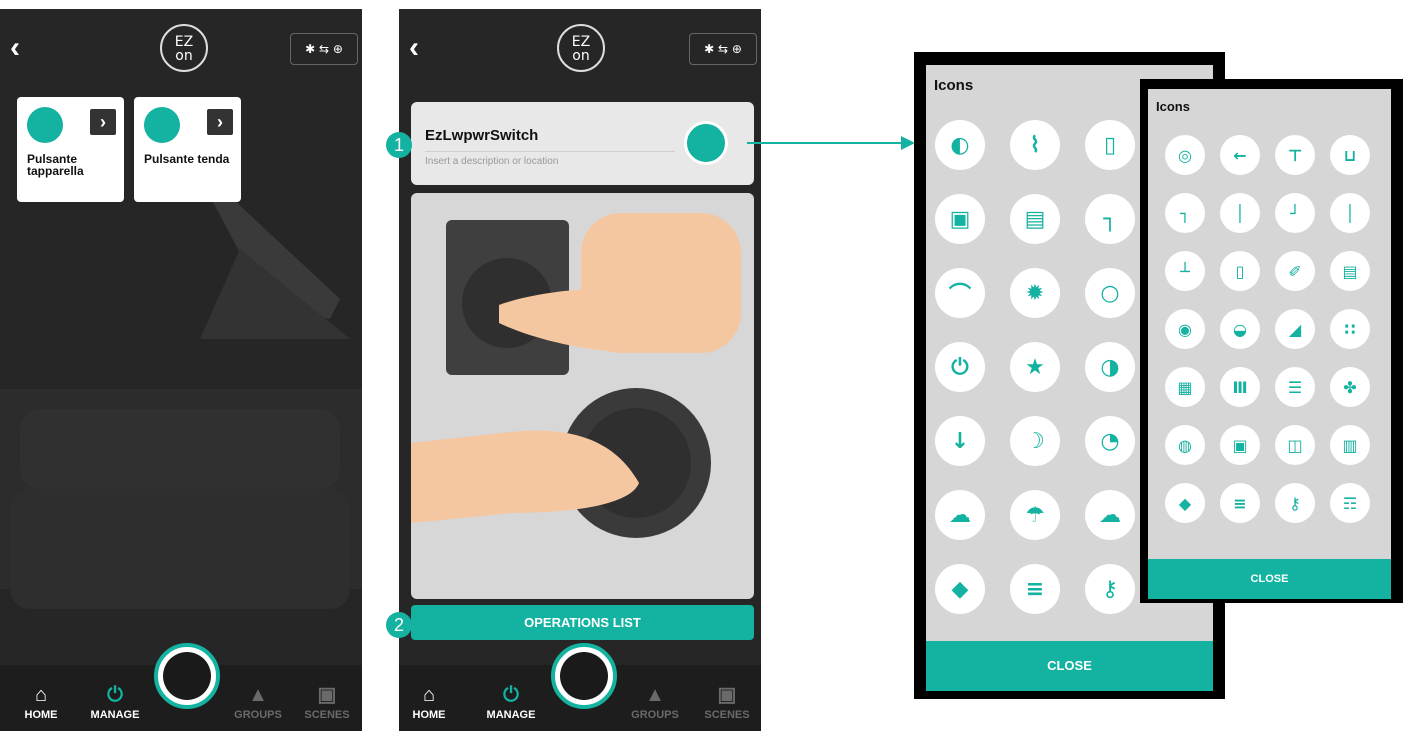 Image resolution: width=1405 pixels, height=731 pixels. I want to click on divider, so click(550, 151).